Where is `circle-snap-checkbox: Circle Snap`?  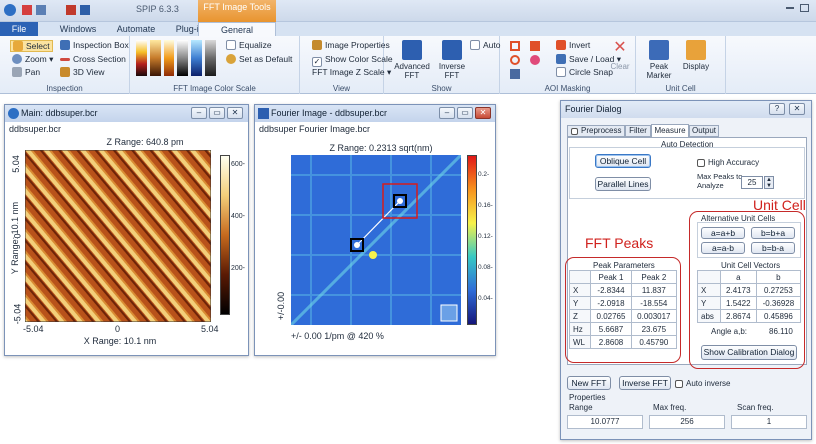
circle-snap-checkbox: Circle Snap is located at coordinates (584, 72).